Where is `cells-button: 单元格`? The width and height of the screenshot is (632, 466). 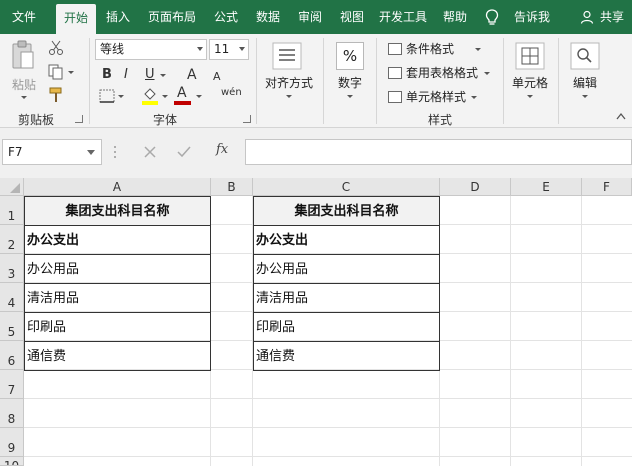 cells-button: 单元格 is located at coordinates (530, 82).